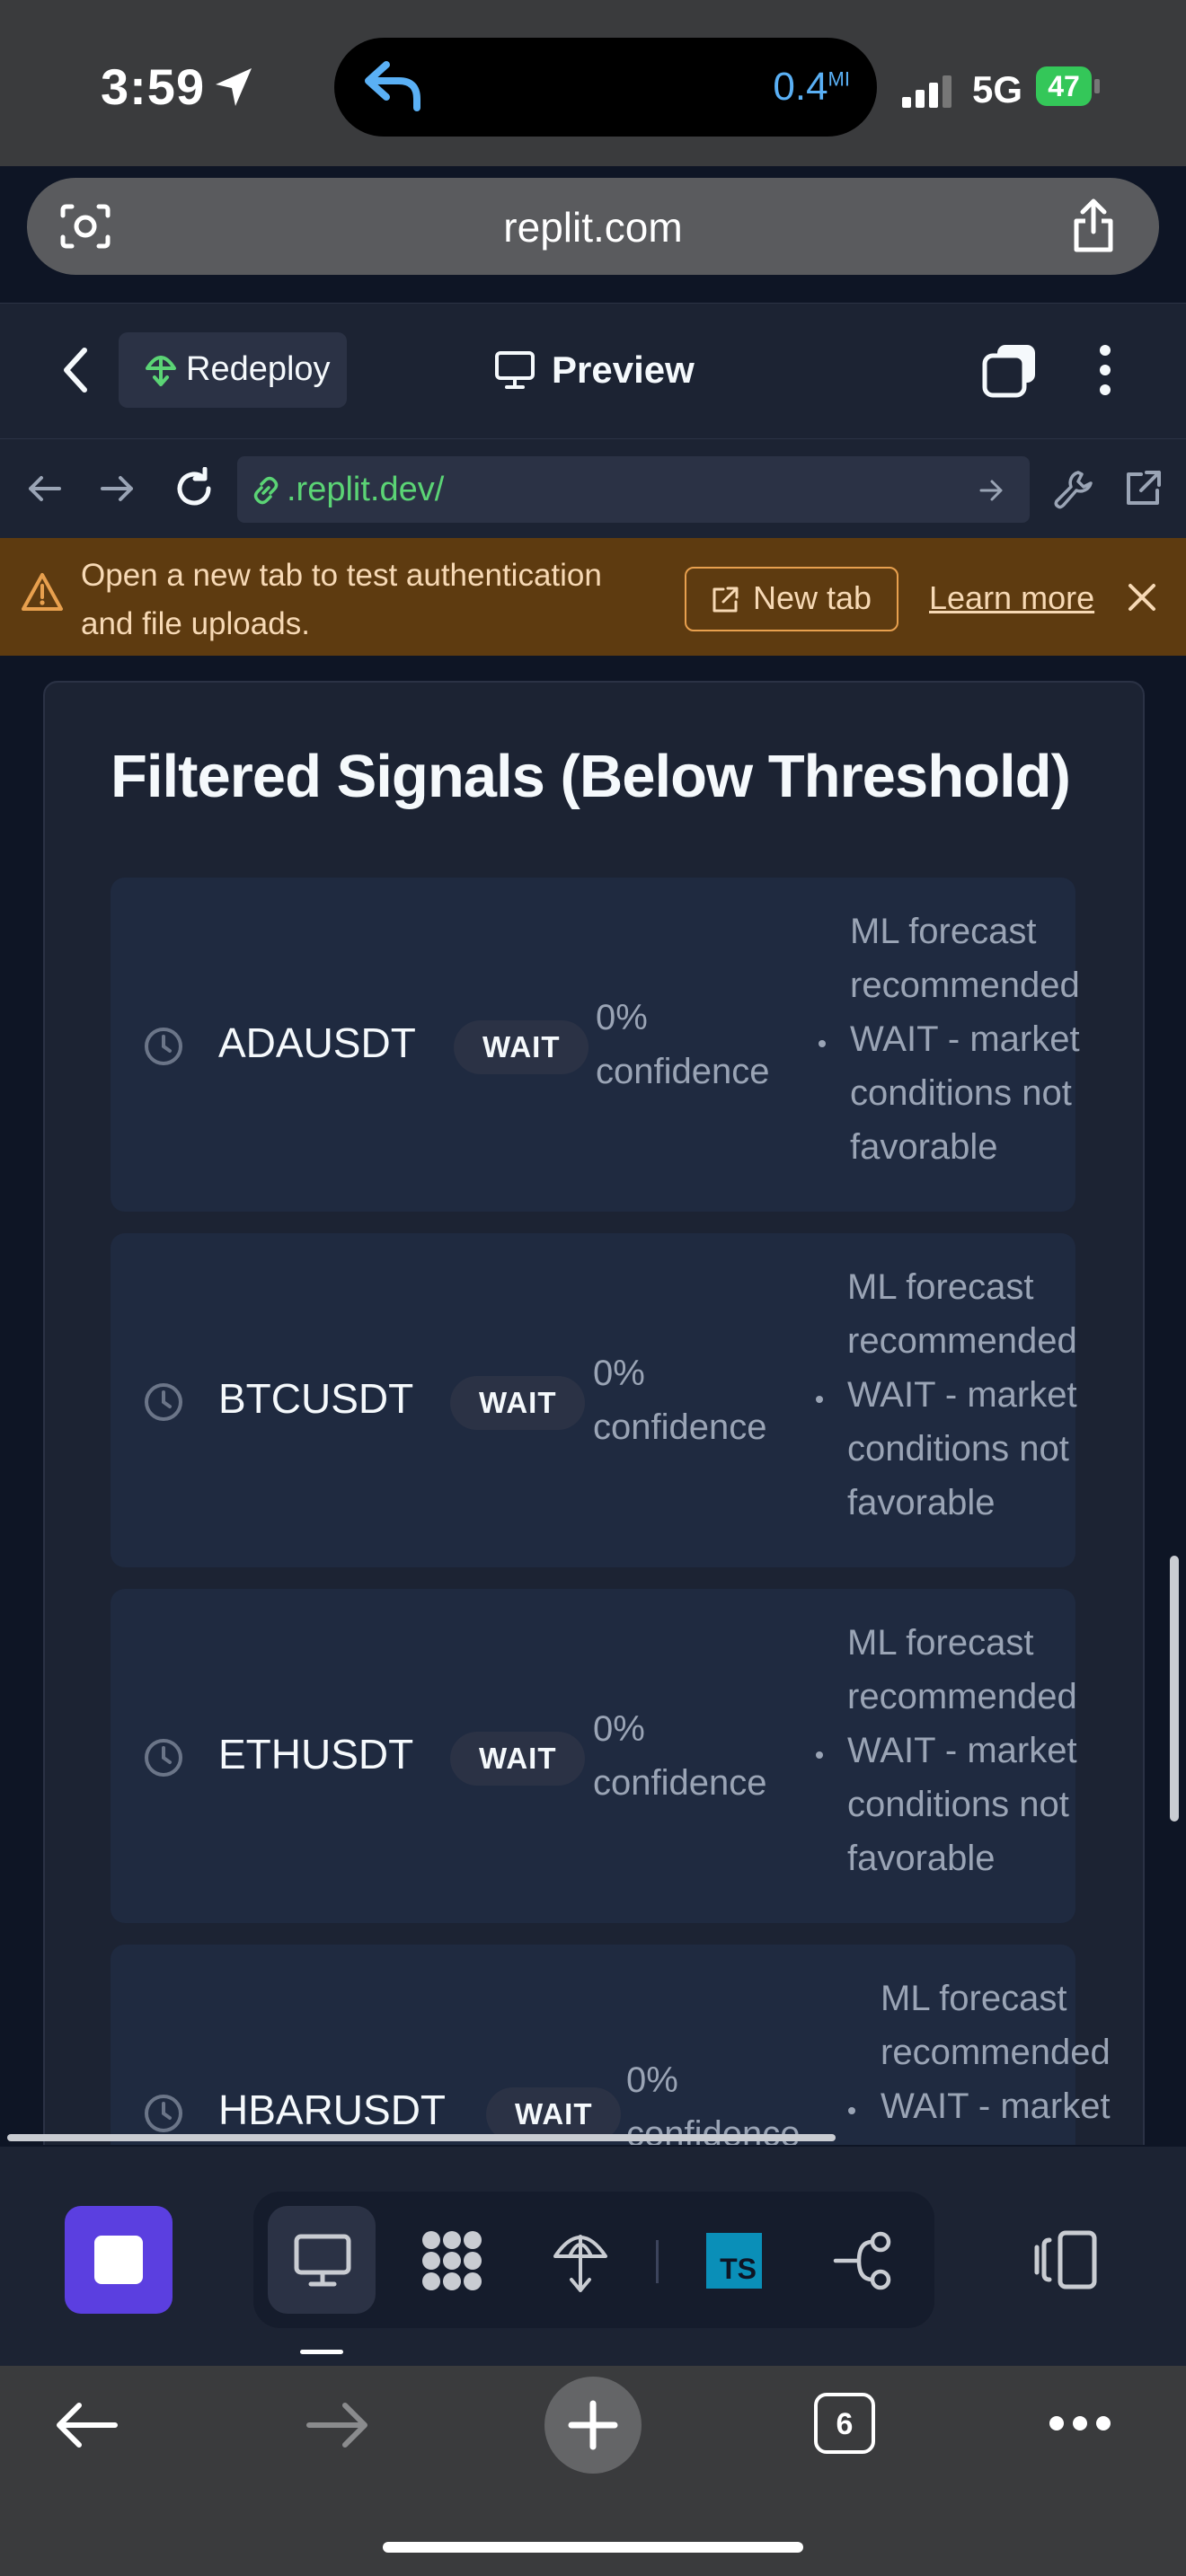  I want to click on panel-toggle-icon, so click(1065, 2259).